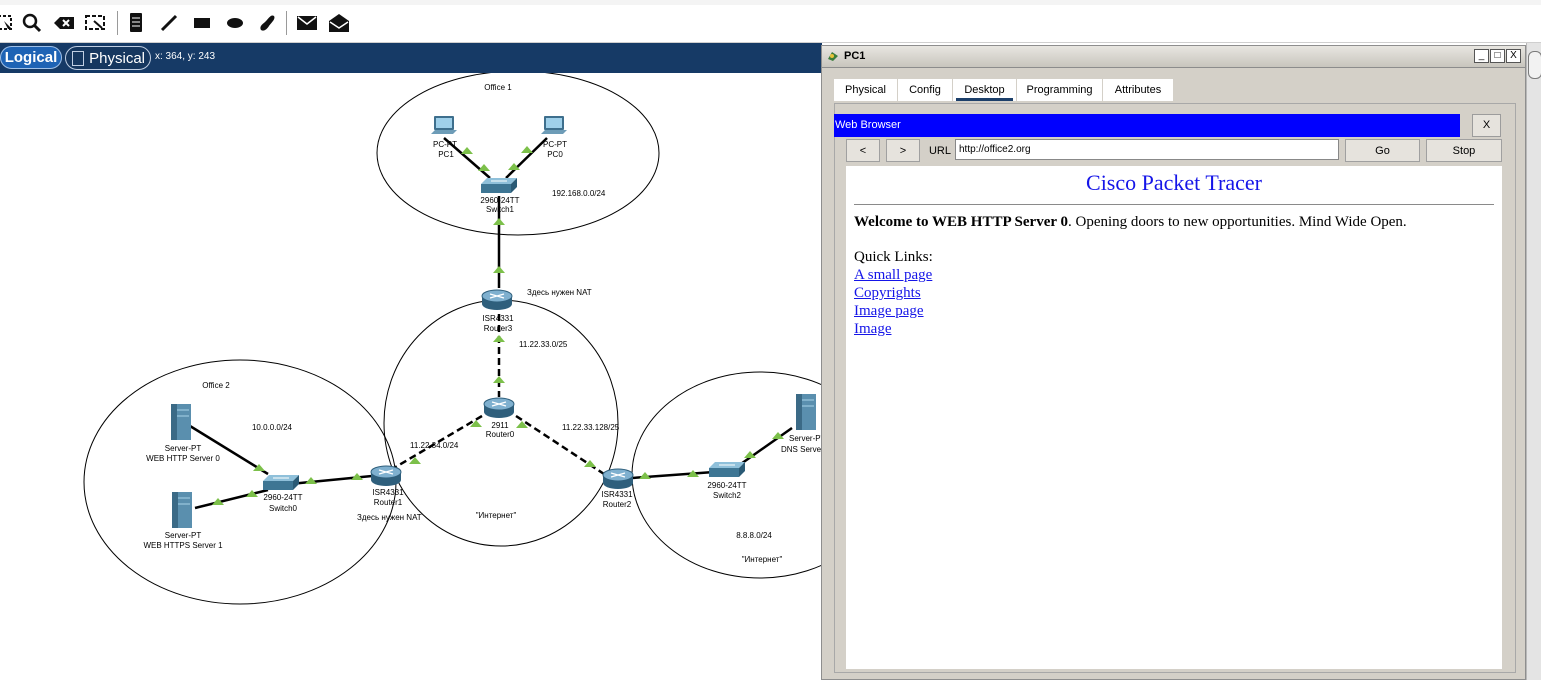  Describe the element at coordinates (805, 438) in the screenshot. I see `dns-server-type-label: Server-PT` at that location.